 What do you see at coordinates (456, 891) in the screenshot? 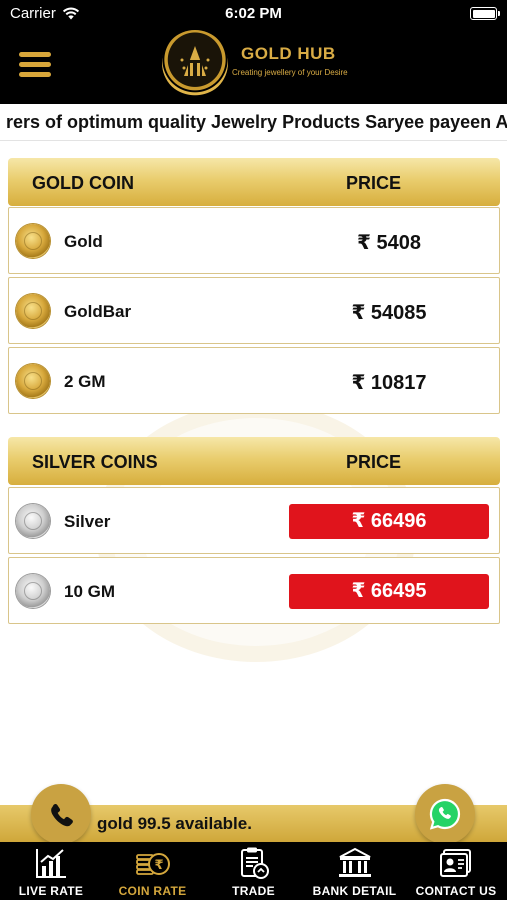
I see `tab-label: CONTACT US` at bounding box center [456, 891].